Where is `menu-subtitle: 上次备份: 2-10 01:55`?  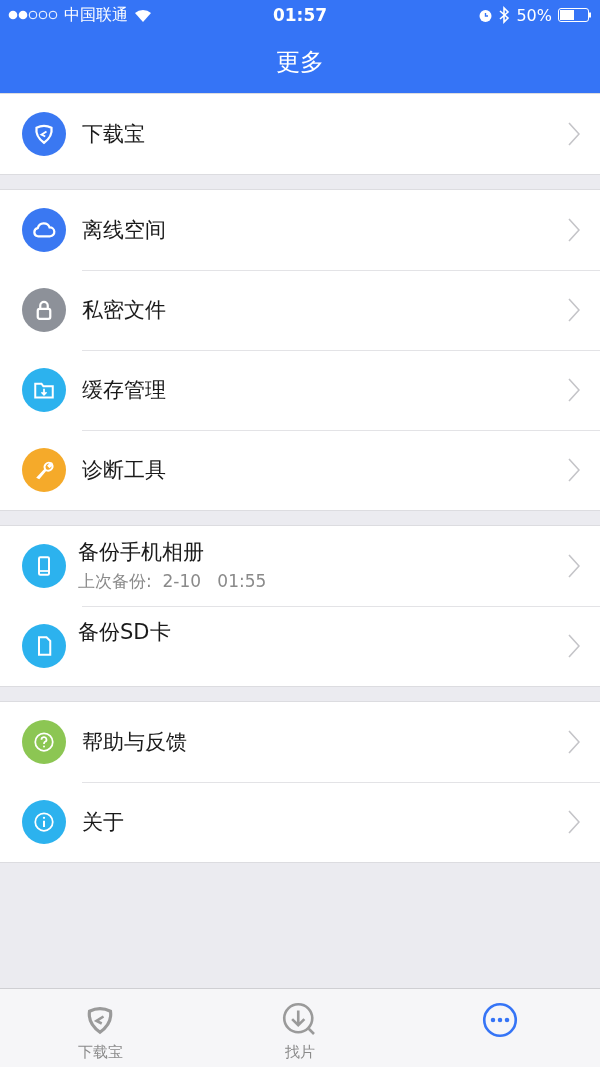
menu-subtitle: 上次备份: 2-10 01:55 is located at coordinates (173, 581).